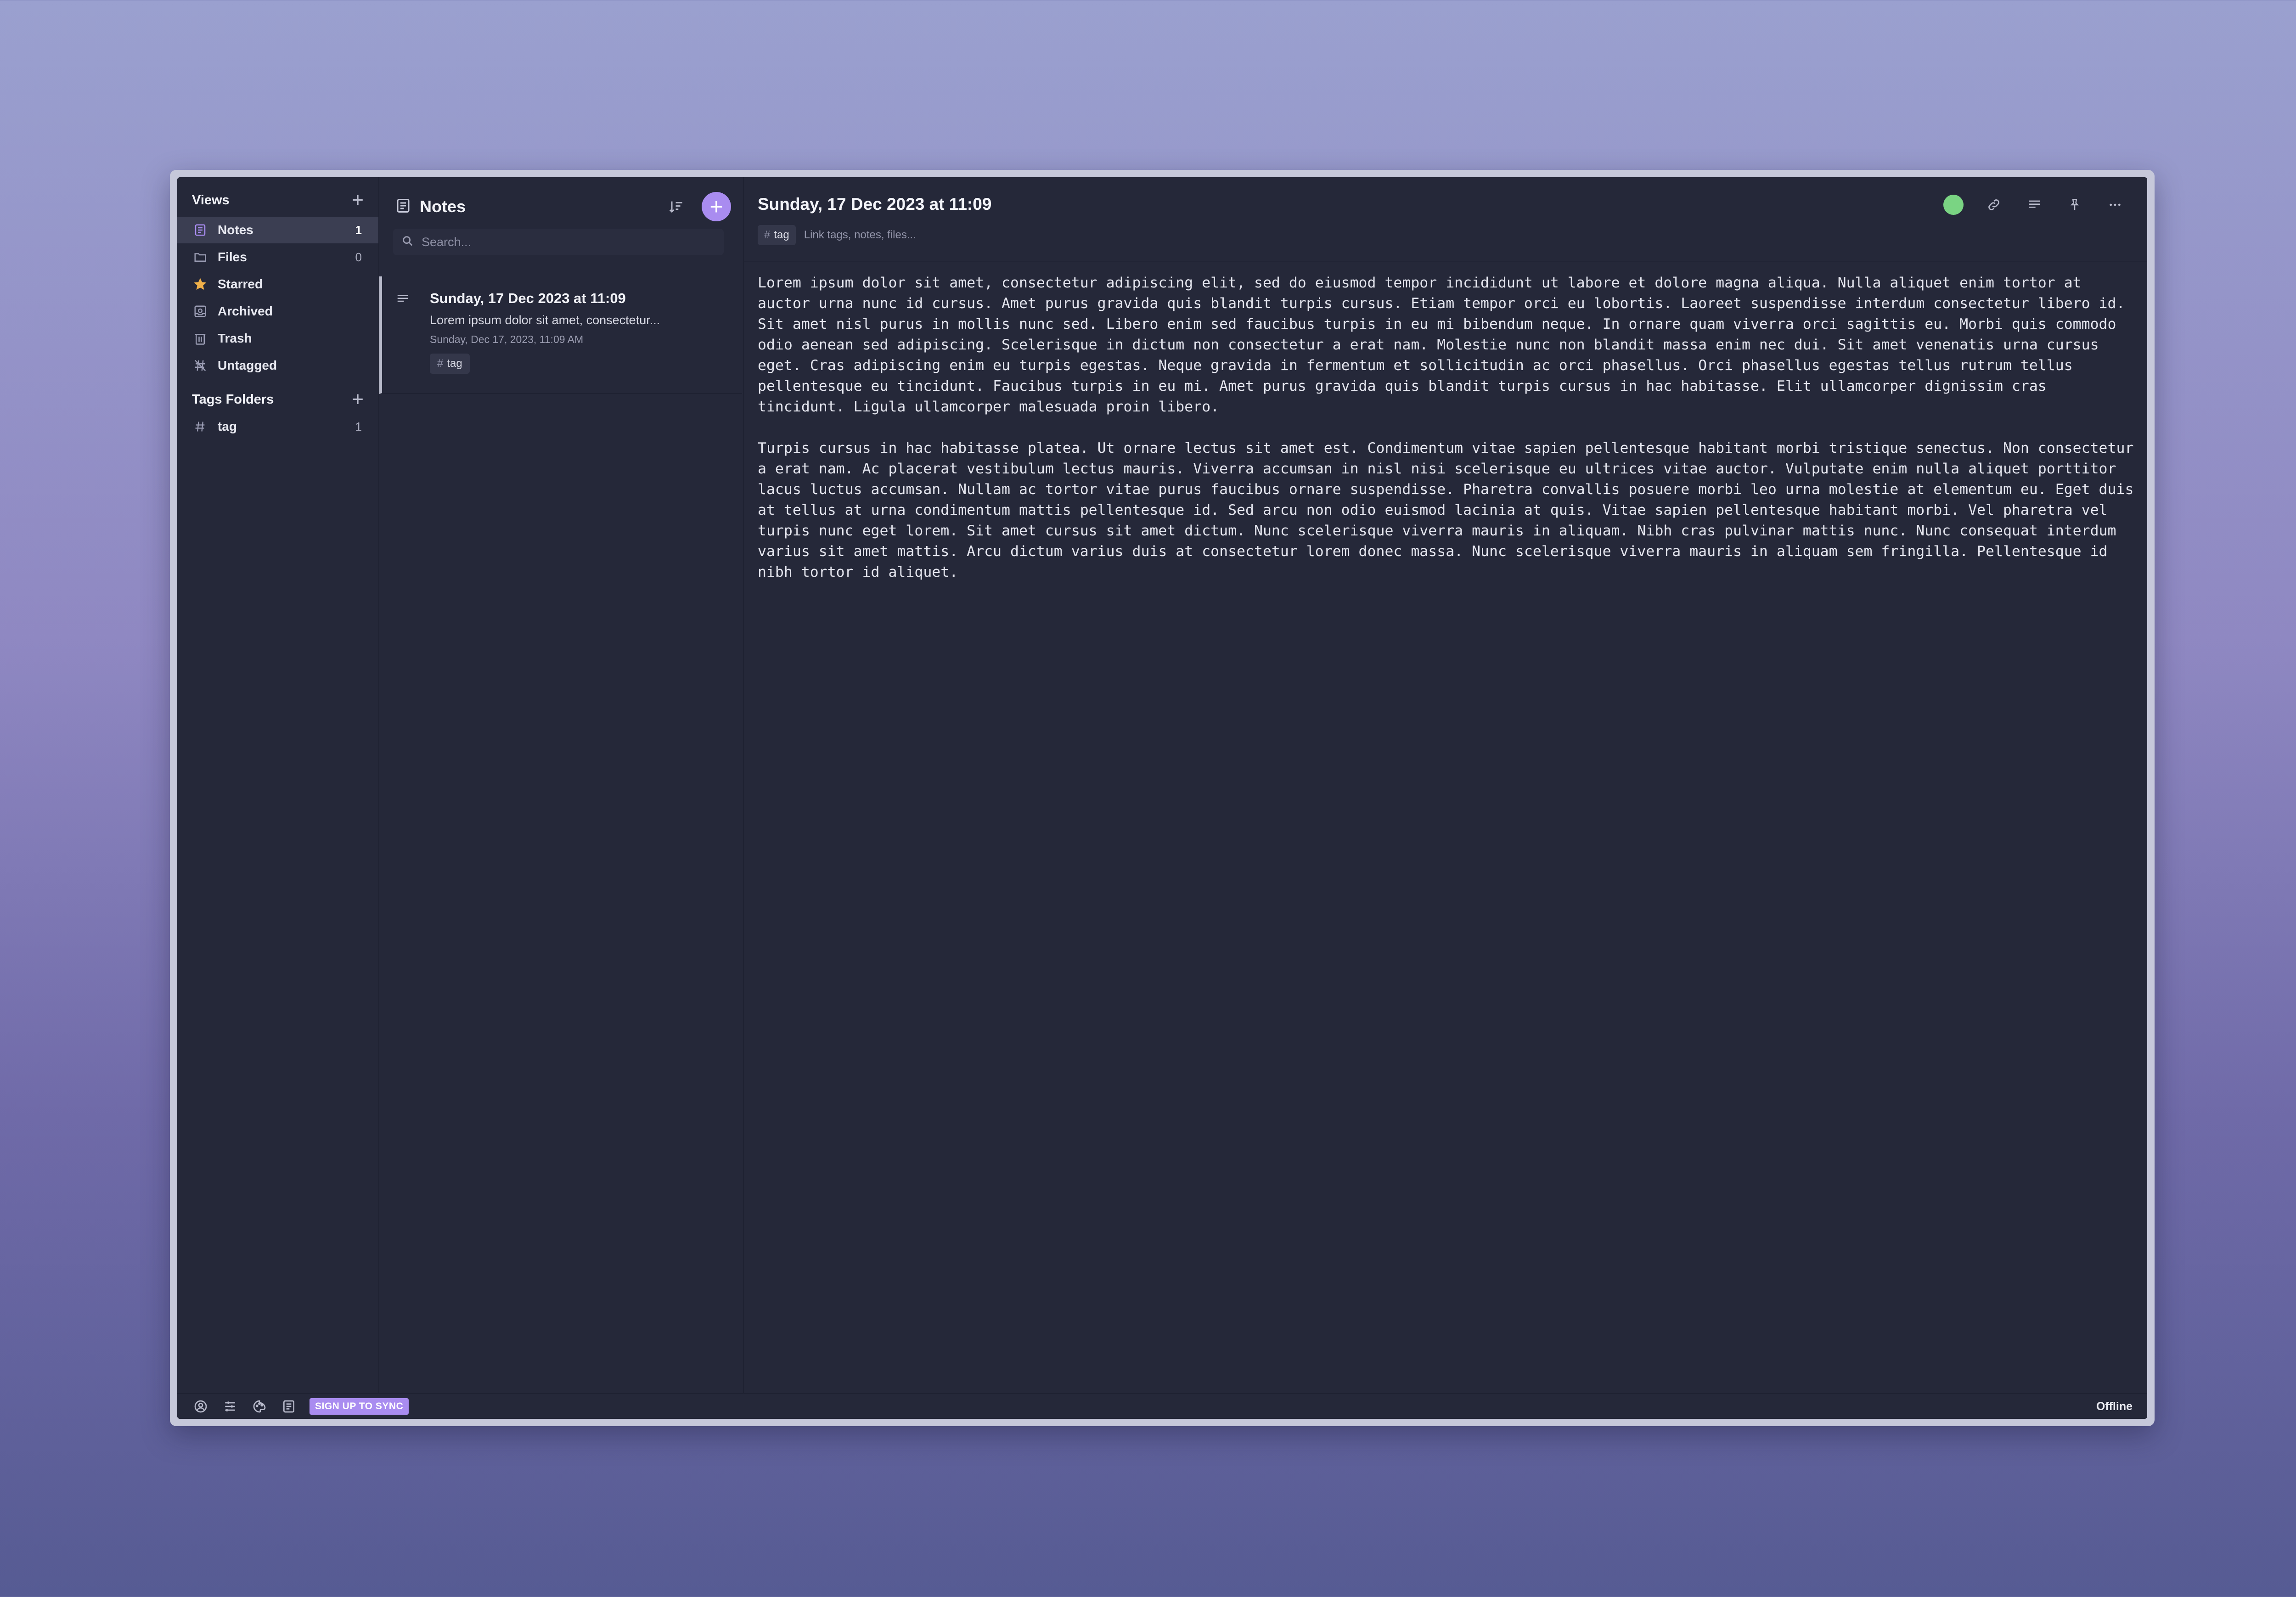 This screenshot has height=1597, width=2296. What do you see at coordinates (235, 338) in the screenshot?
I see `sidebar-item-label: Trash` at bounding box center [235, 338].